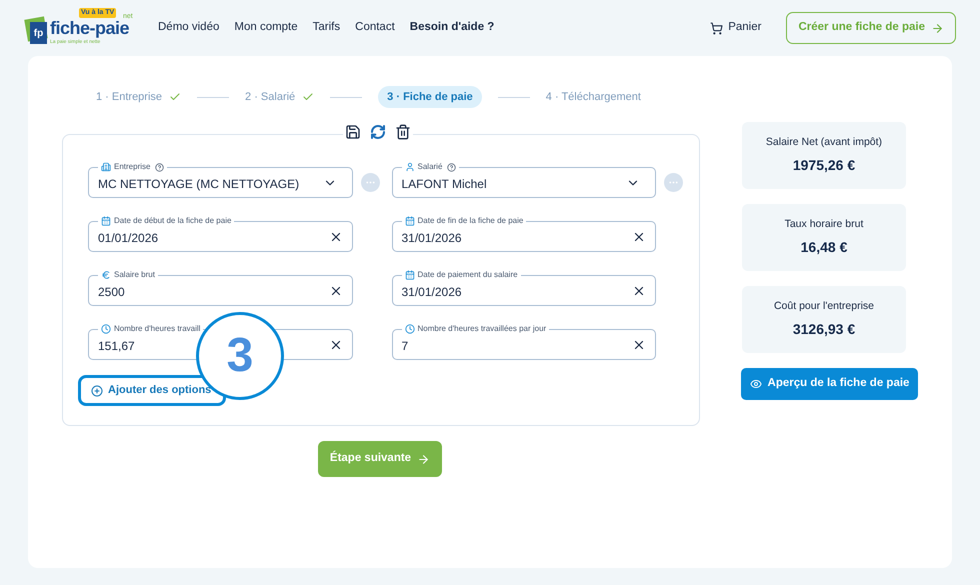  What do you see at coordinates (736, 28) in the screenshot?
I see `cart-link: Panier` at bounding box center [736, 28].